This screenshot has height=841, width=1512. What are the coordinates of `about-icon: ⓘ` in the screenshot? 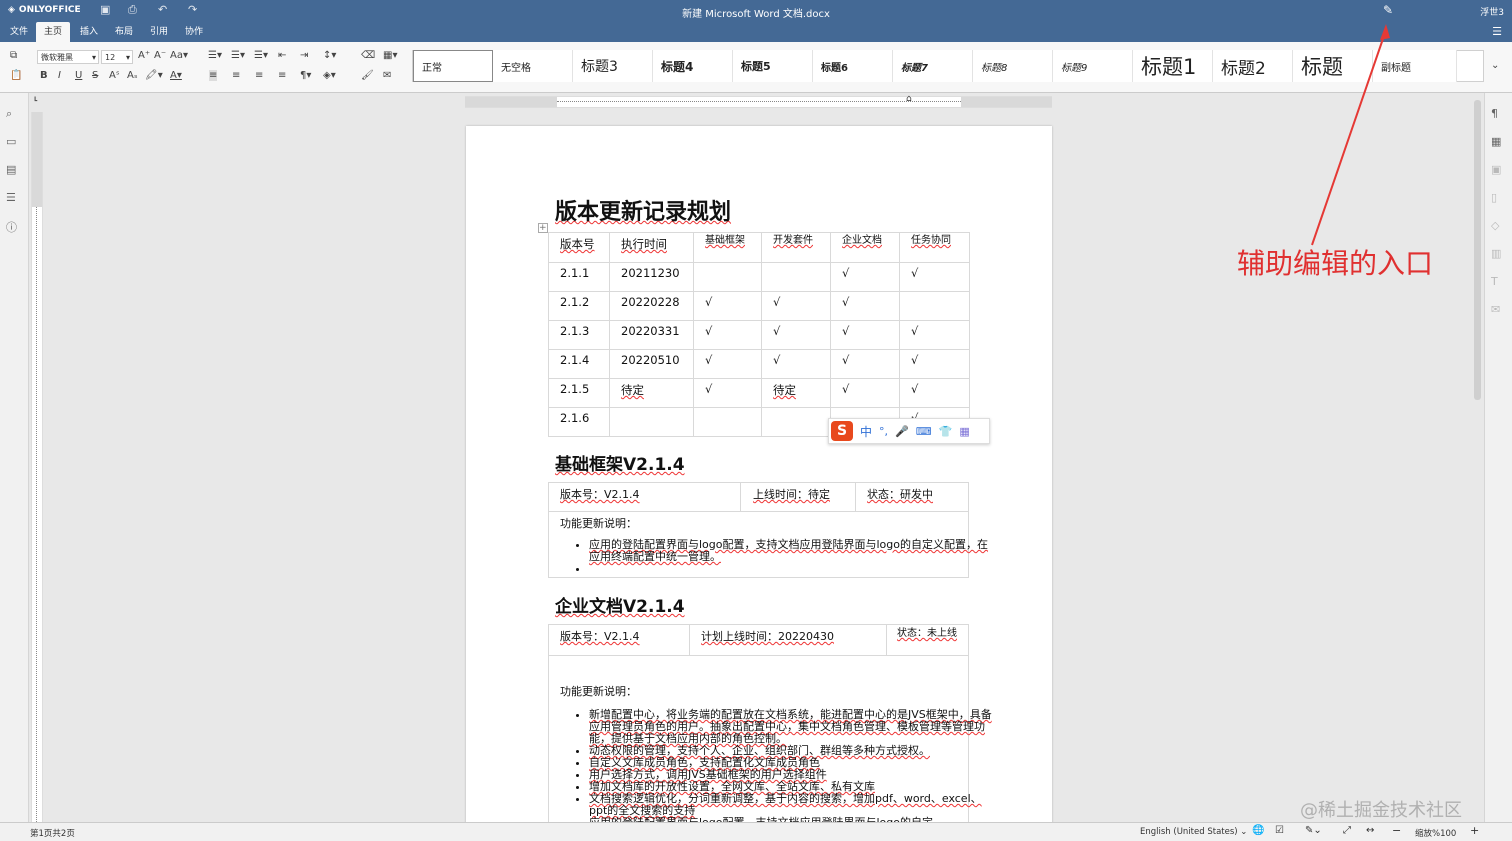 It's located at (11, 227).